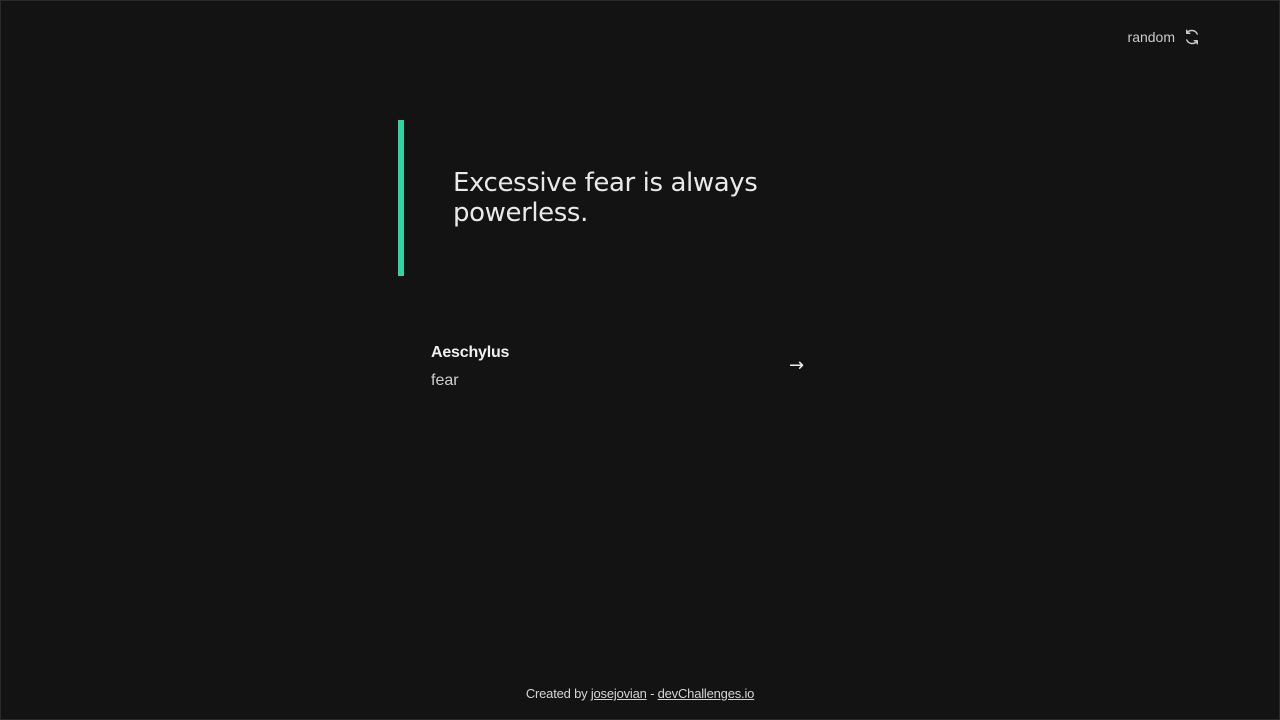  I want to click on quote-genre: fear, so click(445, 380).